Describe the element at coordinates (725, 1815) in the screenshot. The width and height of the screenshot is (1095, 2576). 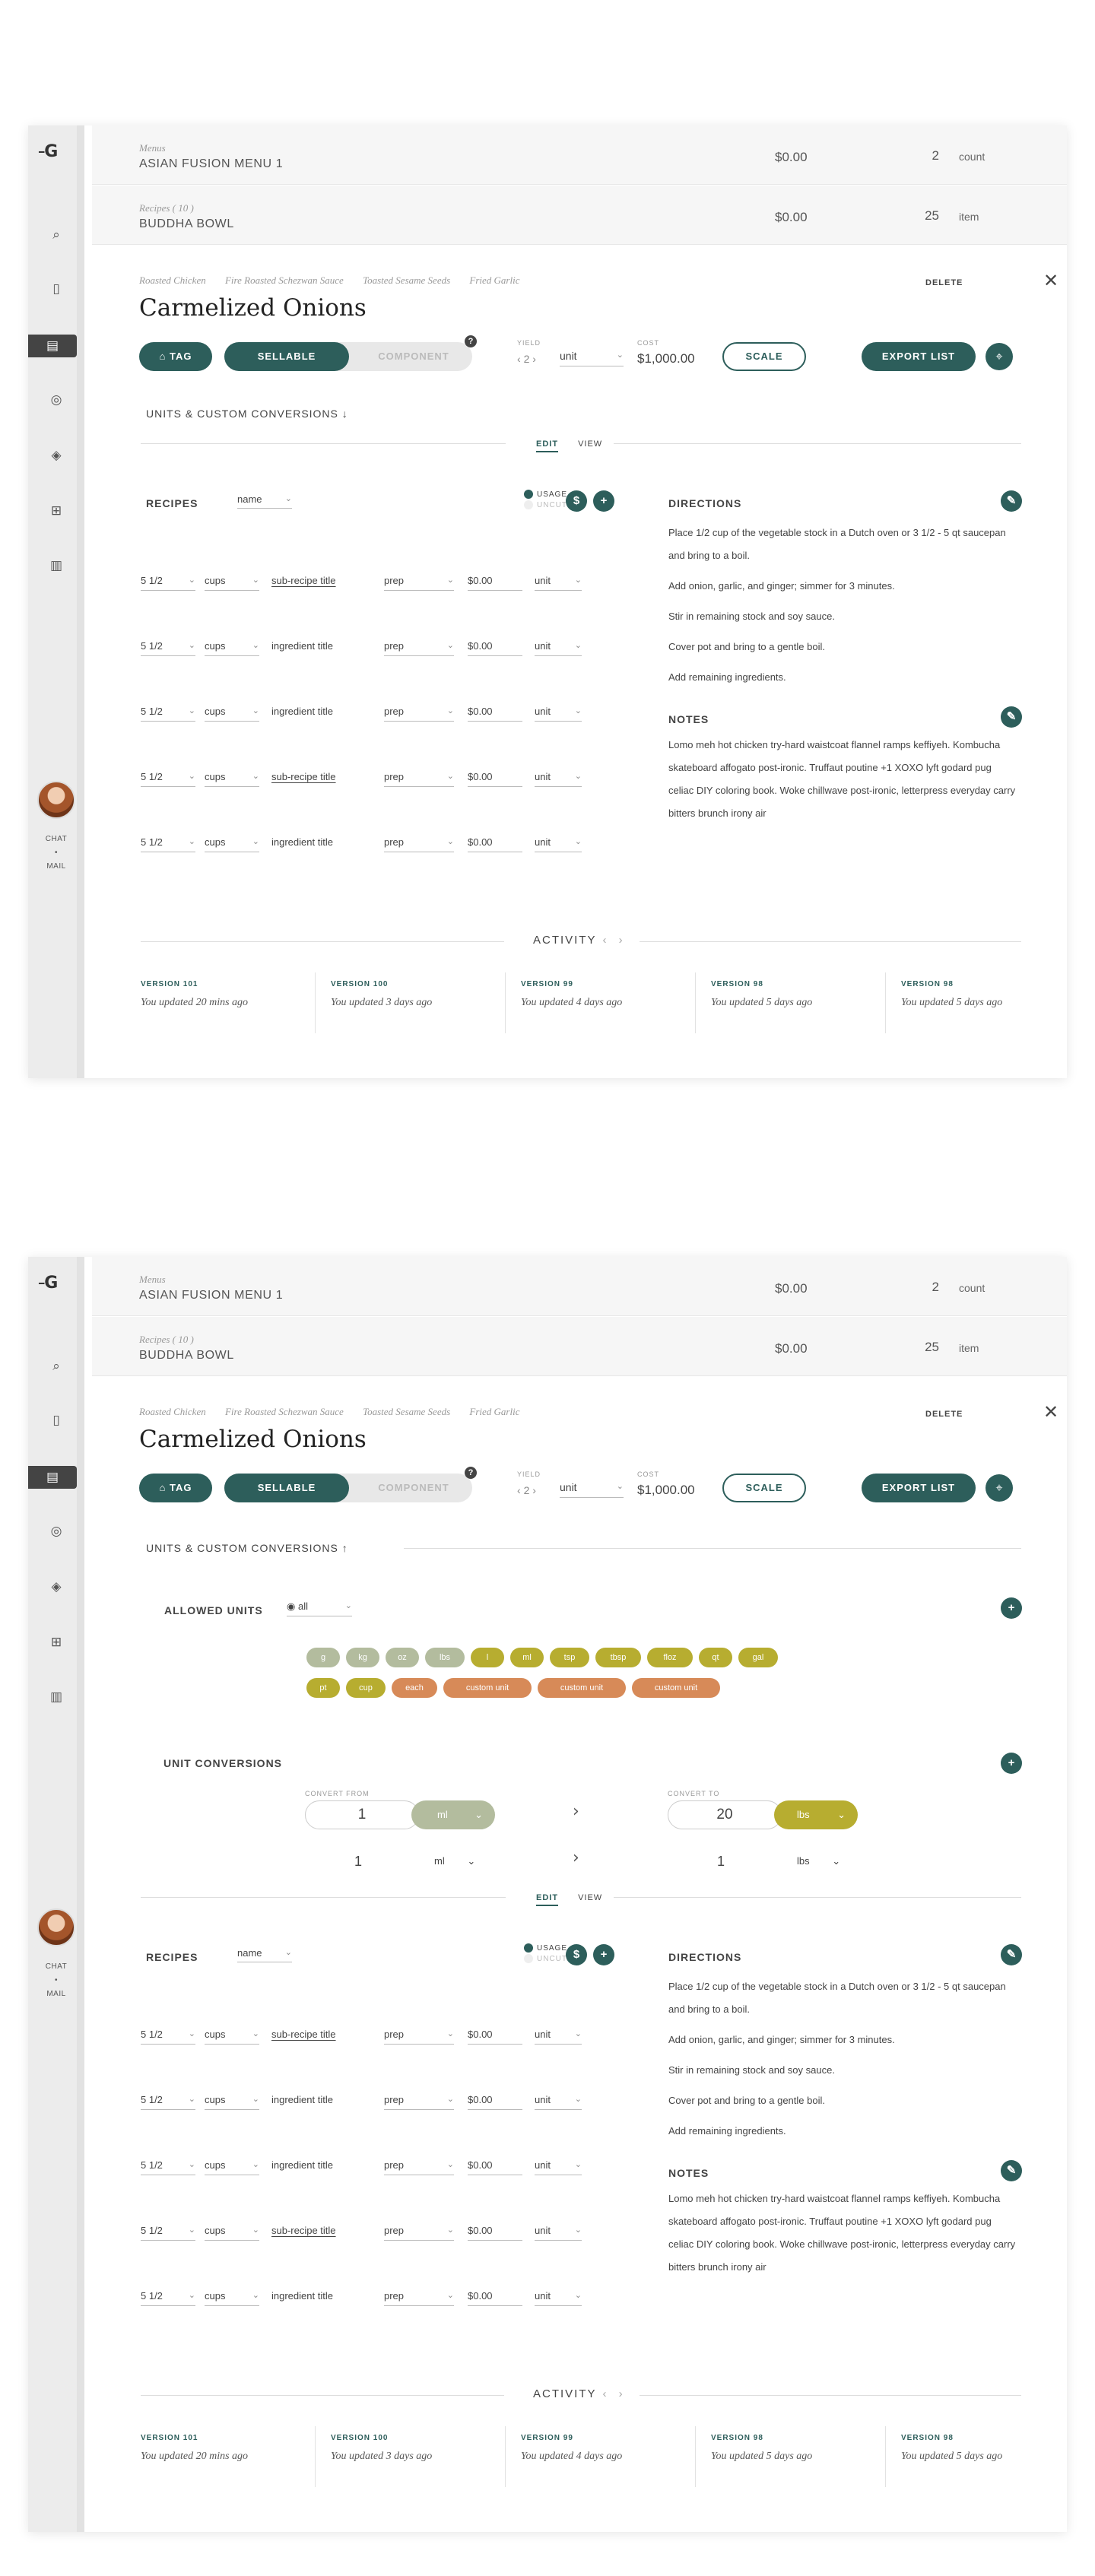
I see `convert-to-value: 20` at that location.